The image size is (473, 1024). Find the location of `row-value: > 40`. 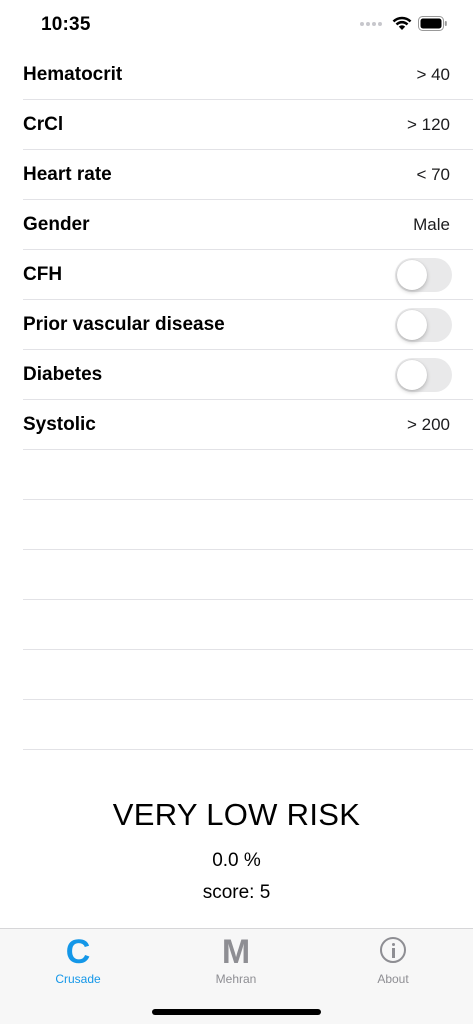

row-value: > 40 is located at coordinates (433, 74).